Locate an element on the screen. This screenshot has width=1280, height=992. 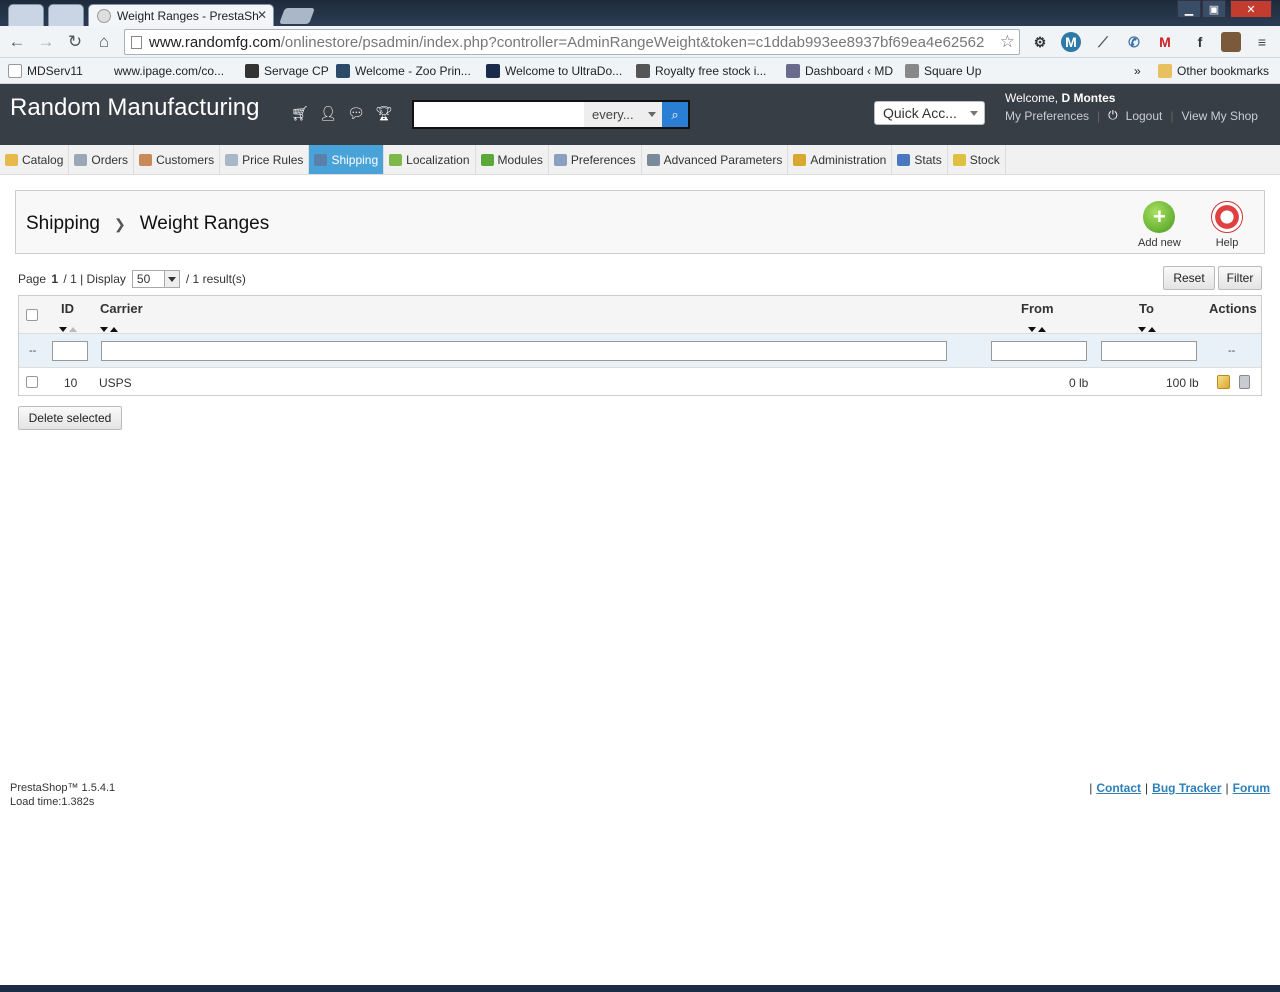
menu-item-shipping: Shipping is located at coordinates (347, 159).